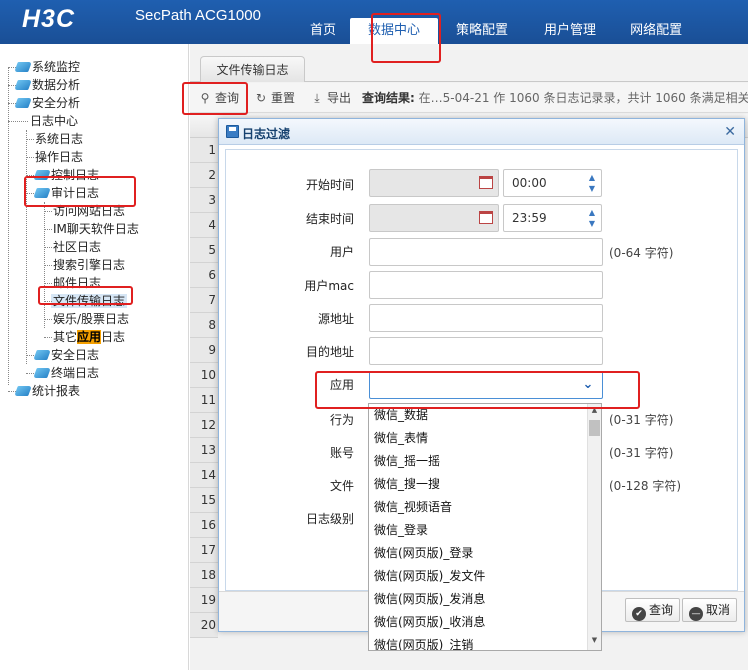  Describe the element at coordinates (696, 614) in the screenshot. I see `minus-circle-icon: —` at that location.